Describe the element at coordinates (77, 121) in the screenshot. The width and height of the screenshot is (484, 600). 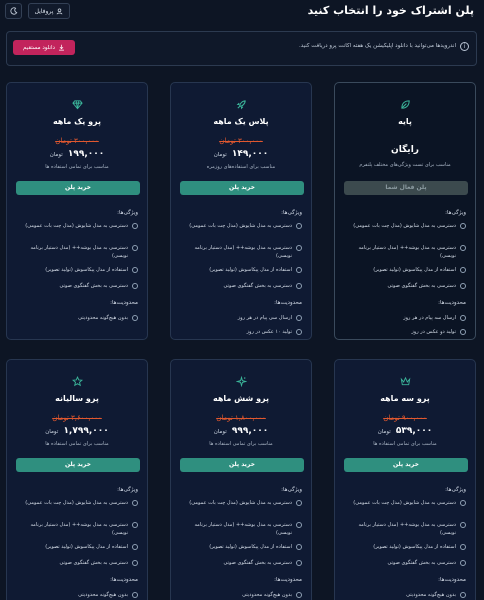
I see `plan-name: پرو یک ماهه` at that location.